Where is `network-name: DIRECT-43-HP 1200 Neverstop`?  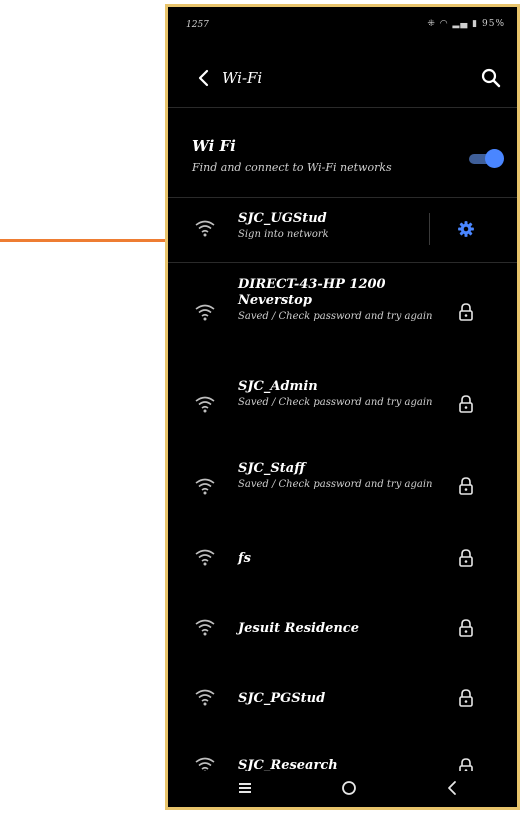
network-name: DIRECT-43-HP 1200 Neverstop is located at coordinates (312, 292).